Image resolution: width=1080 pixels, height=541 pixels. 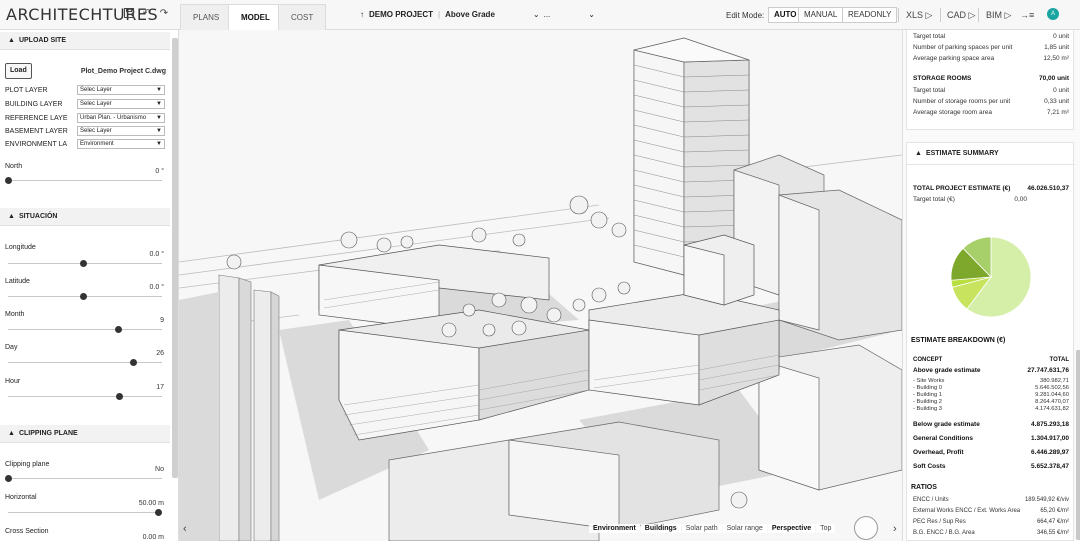 I want to click on up-arrow-icon: ↑, so click(x=362, y=14).